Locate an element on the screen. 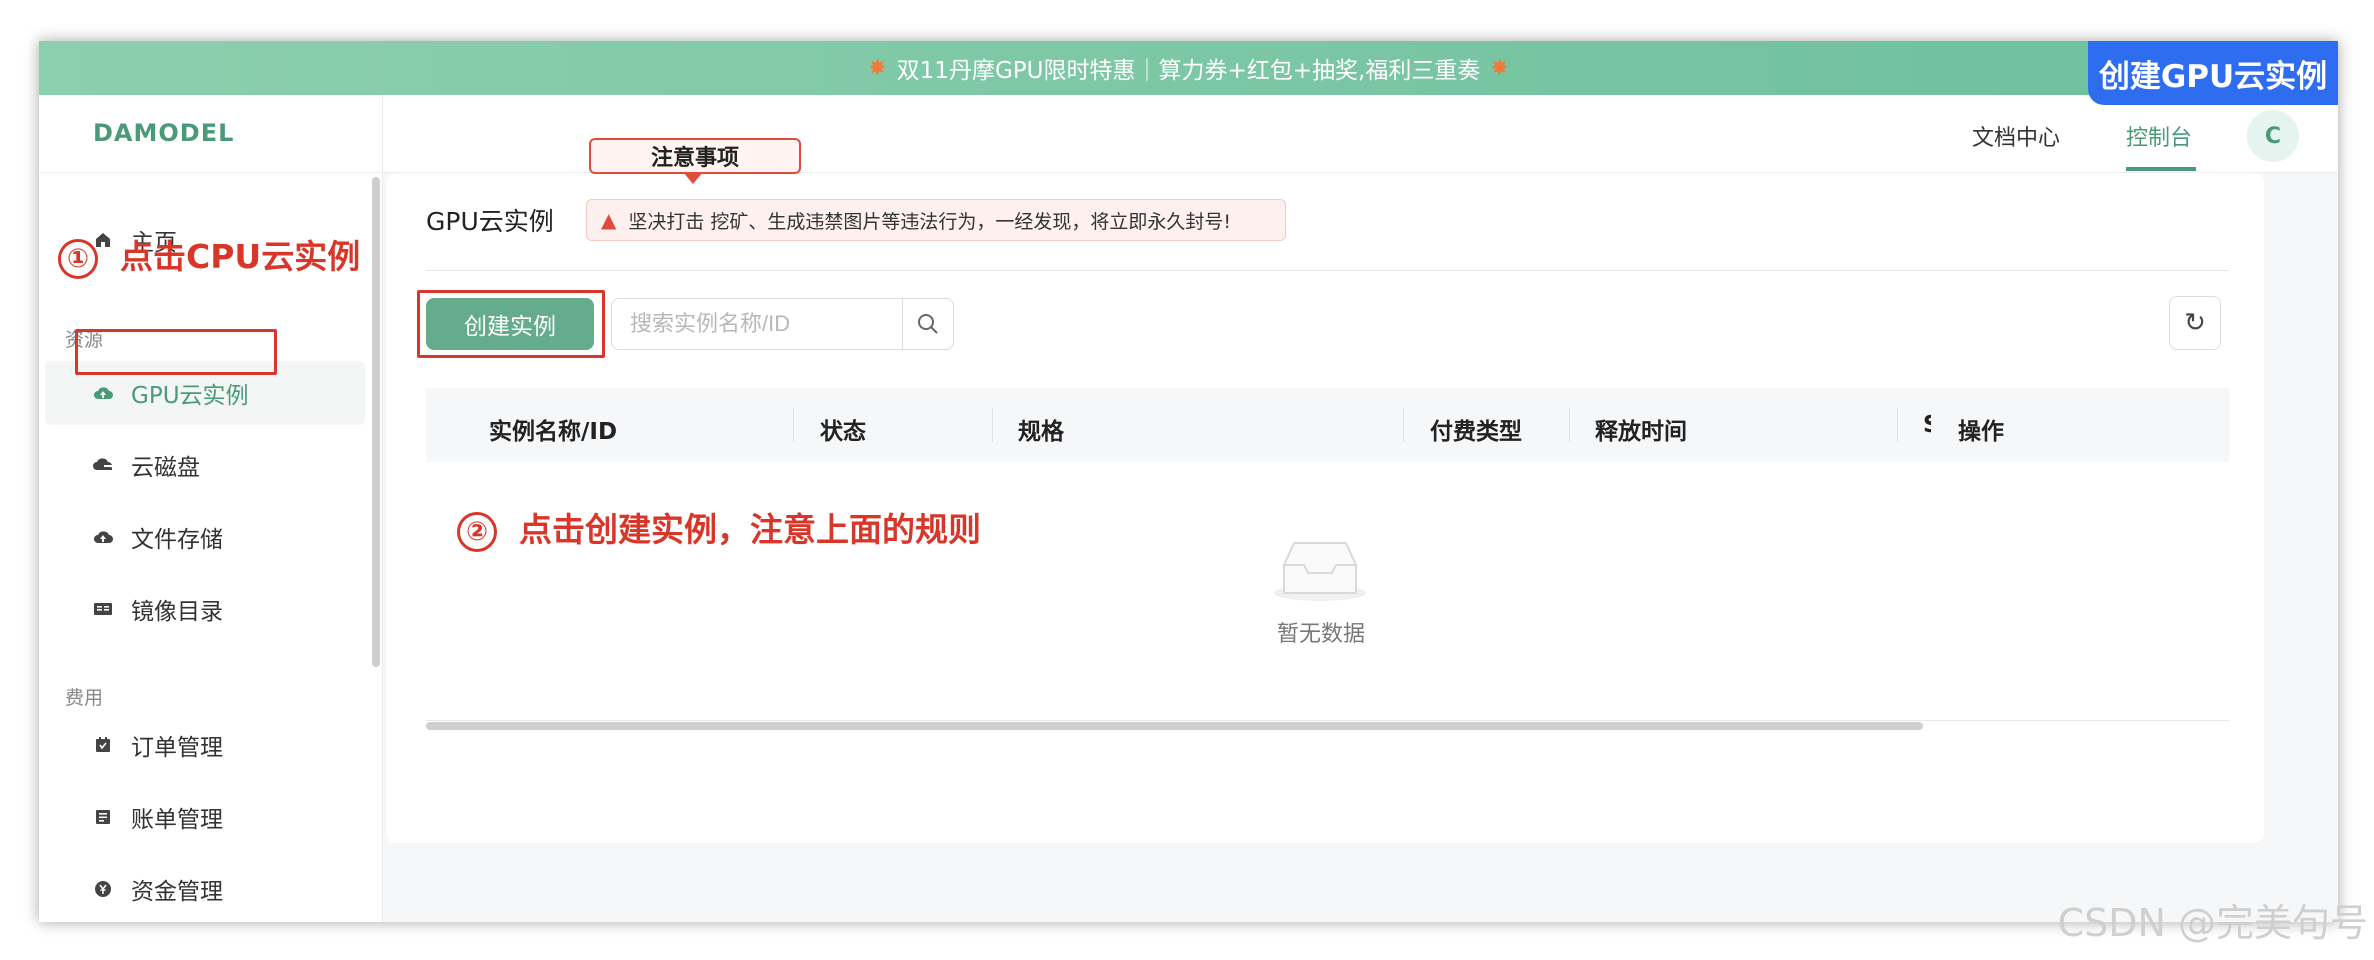 The height and width of the screenshot is (960, 2374). sidebar-item-bills: 账单管理 is located at coordinates (205, 817).